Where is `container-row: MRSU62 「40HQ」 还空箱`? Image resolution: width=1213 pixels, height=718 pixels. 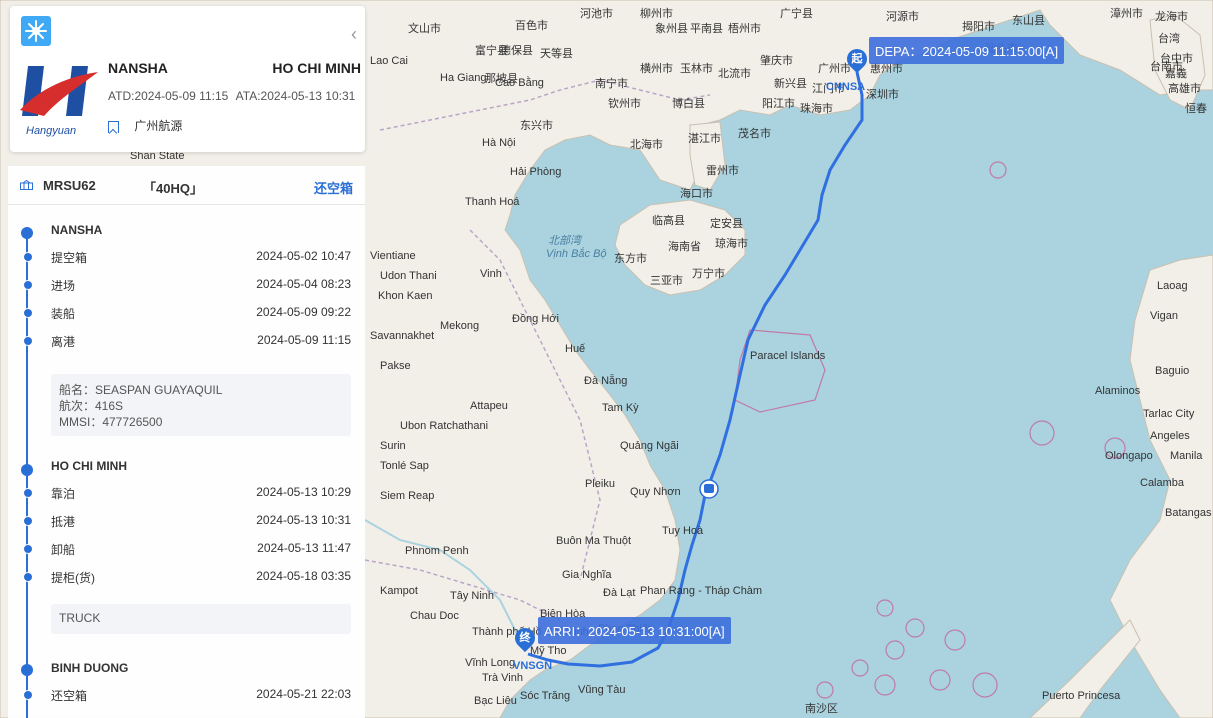 container-row: MRSU62 「40HQ」 还空箱 is located at coordinates (186, 185).